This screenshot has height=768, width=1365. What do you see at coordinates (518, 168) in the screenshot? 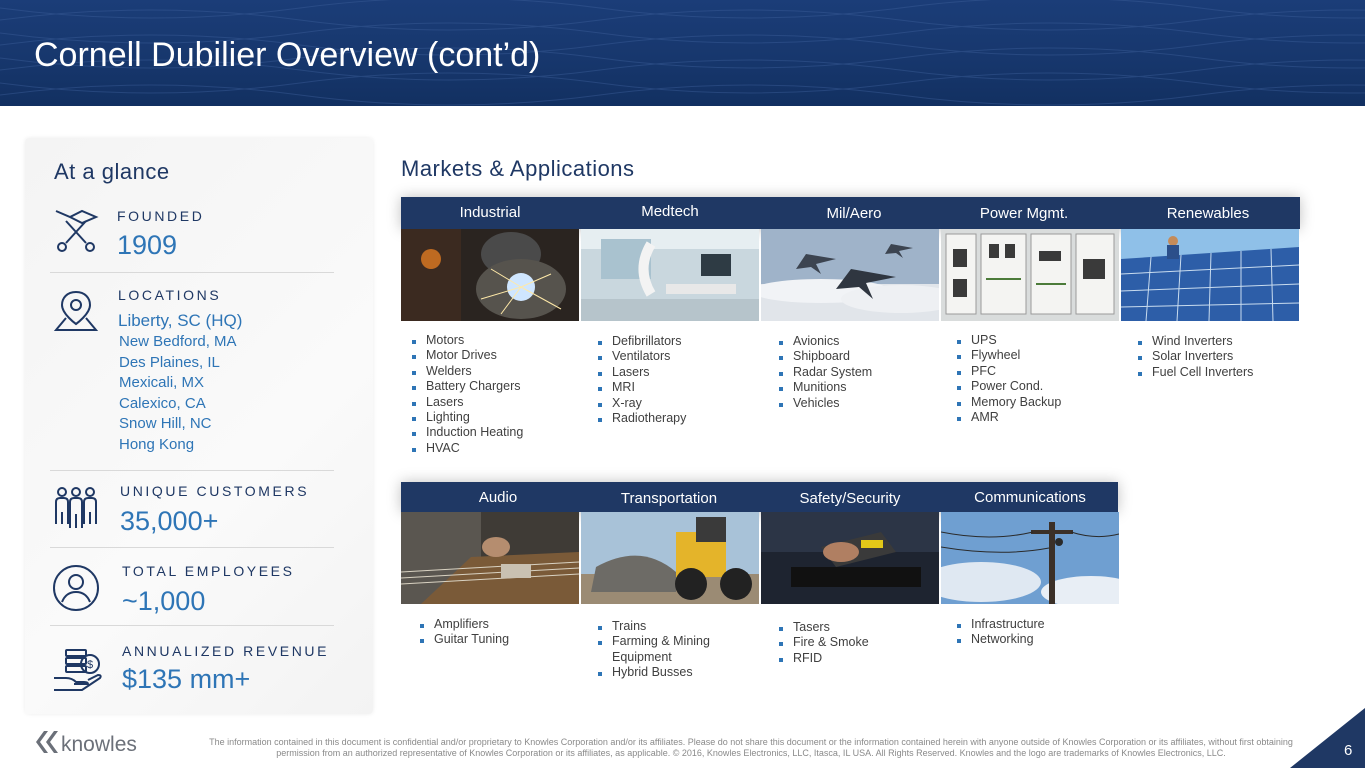
I see `markets-title: Markets & Applications` at bounding box center [518, 168].